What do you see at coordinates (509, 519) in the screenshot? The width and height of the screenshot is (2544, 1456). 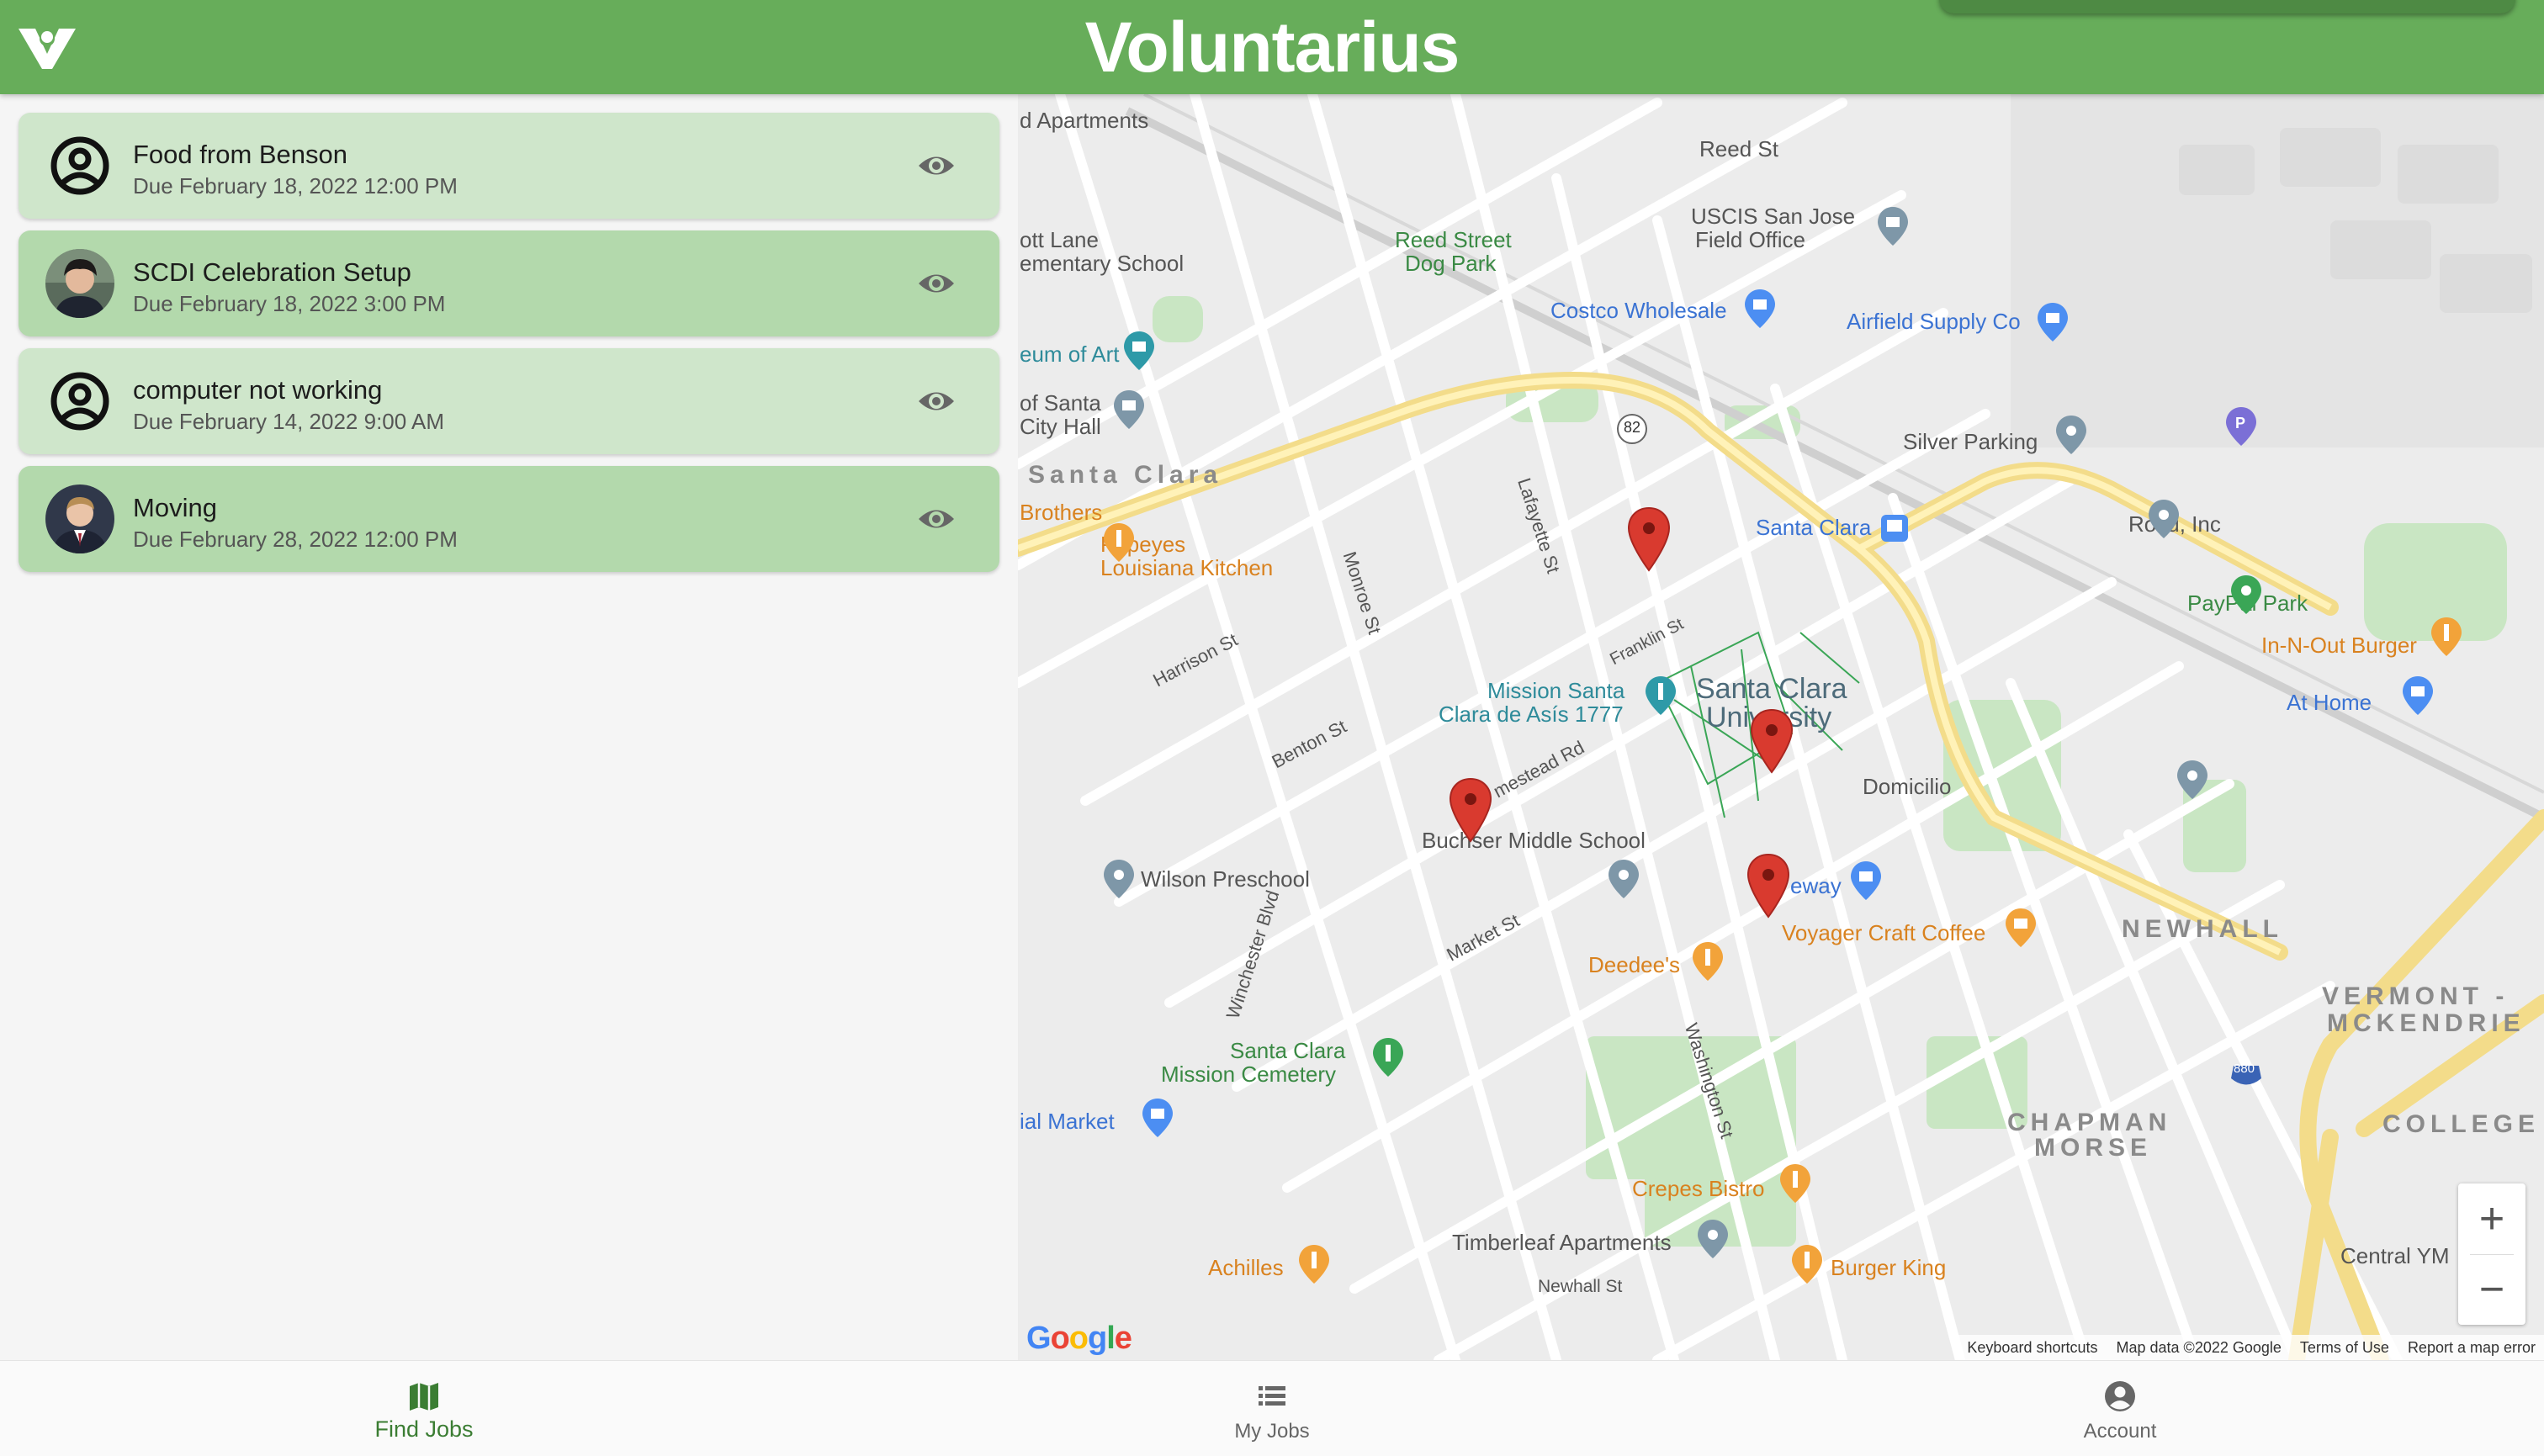 I see `job-card: Moving Due February 28, 2022 12:00 PM` at bounding box center [509, 519].